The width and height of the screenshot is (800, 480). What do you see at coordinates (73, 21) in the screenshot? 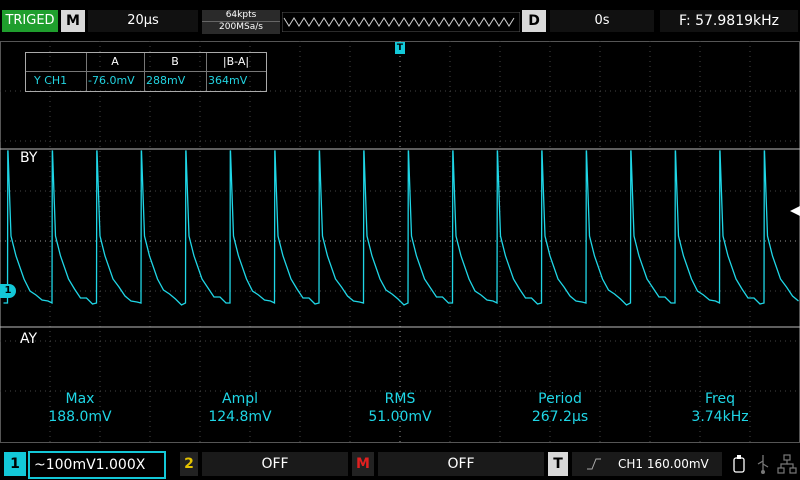
I see `mode-button: M` at bounding box center [73, 21].